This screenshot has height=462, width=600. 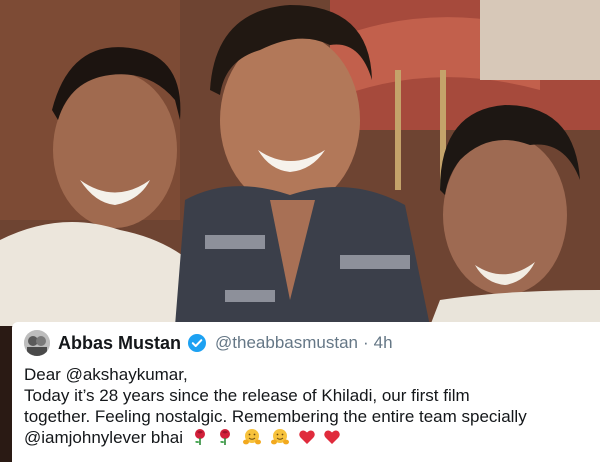 What do you see at coordinates (103, 437) in the screenshot?
I see `mention-link: @iamjohnylever bhai` at bounding box center [103, 437].